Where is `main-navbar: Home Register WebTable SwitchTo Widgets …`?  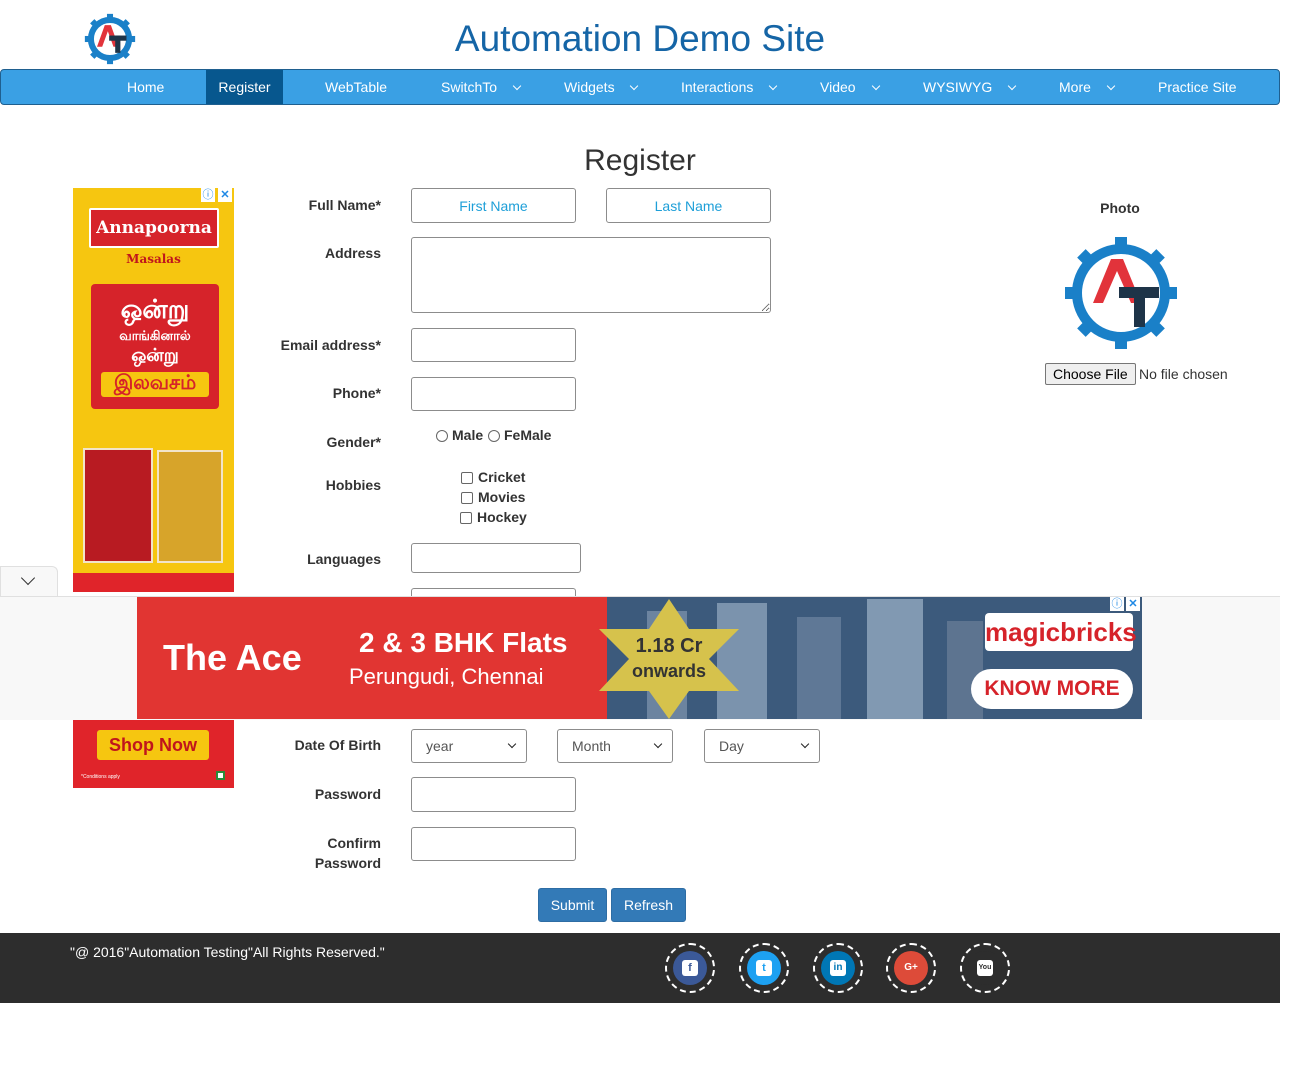 main-navbar: Home Register WebTable SwitchTo Widgets … is located at coordinates (640, 87).